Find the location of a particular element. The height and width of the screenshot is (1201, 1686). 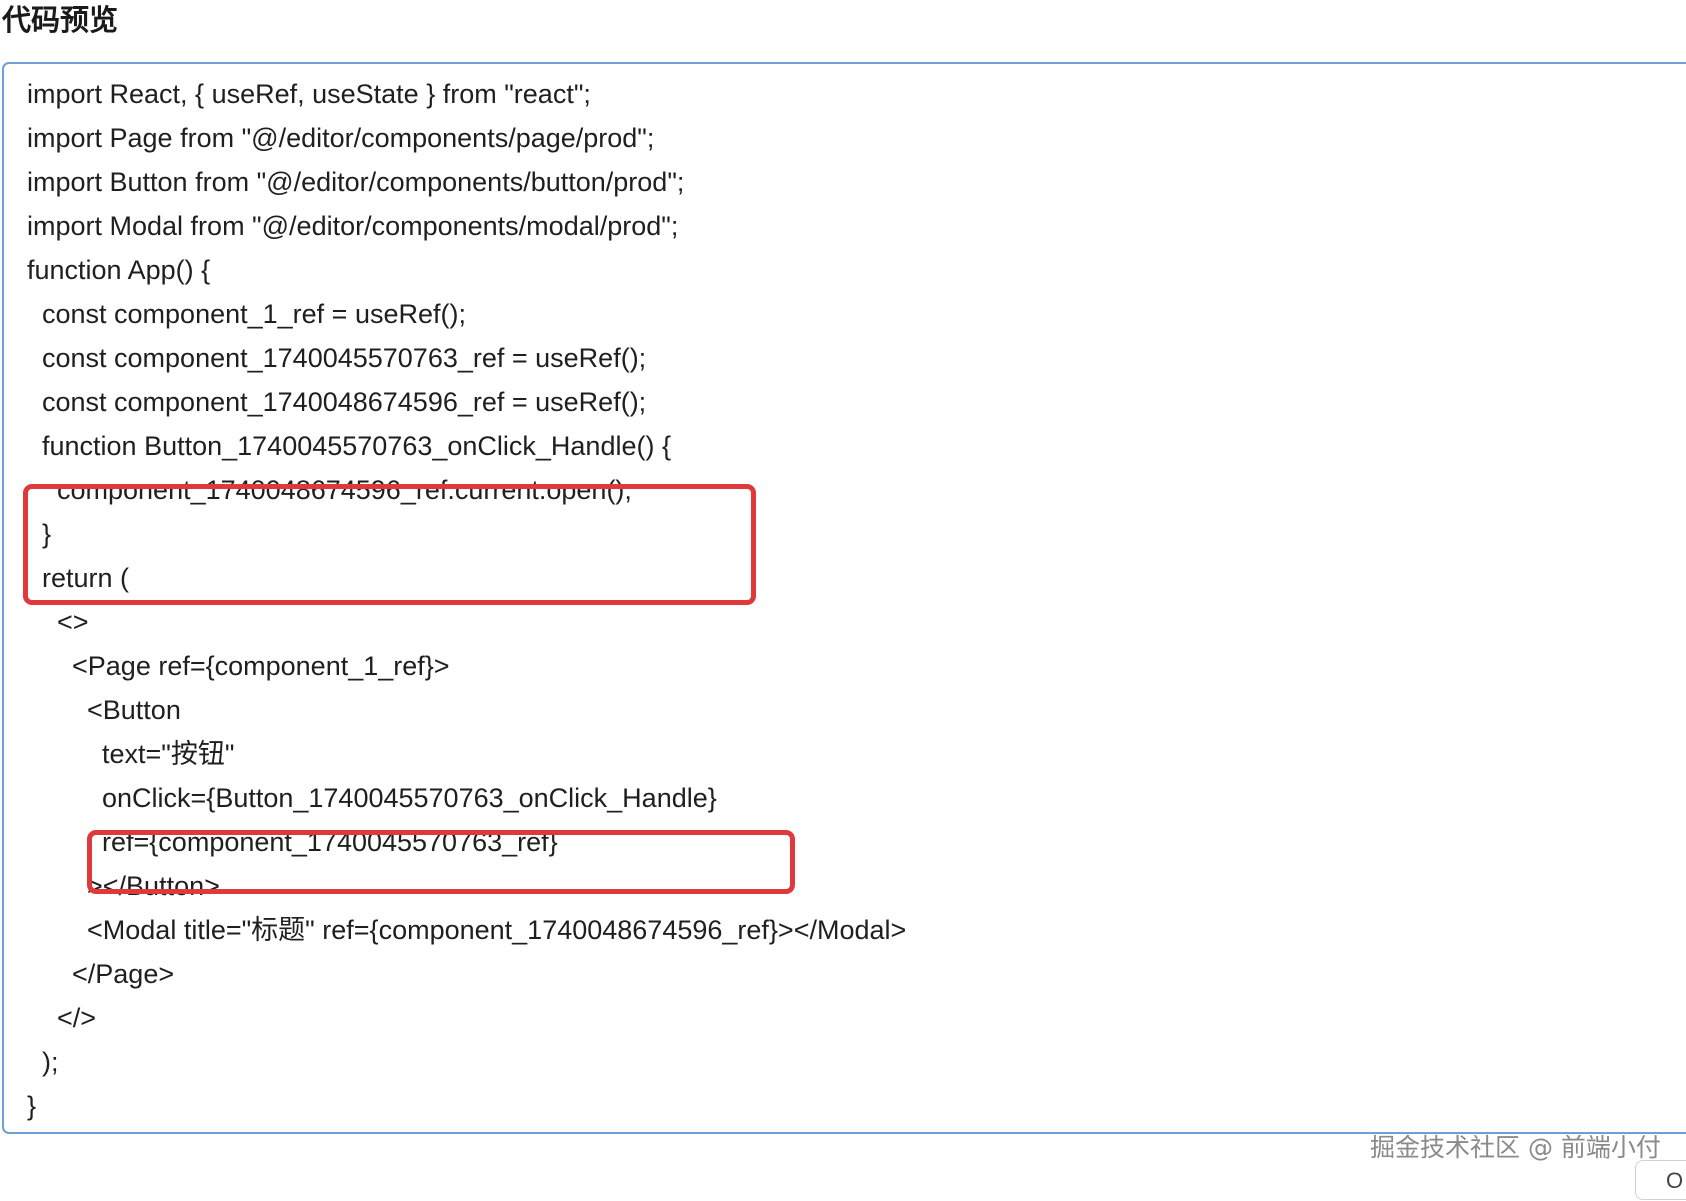

code-line: function App() { is located at coordinates (119, 270).